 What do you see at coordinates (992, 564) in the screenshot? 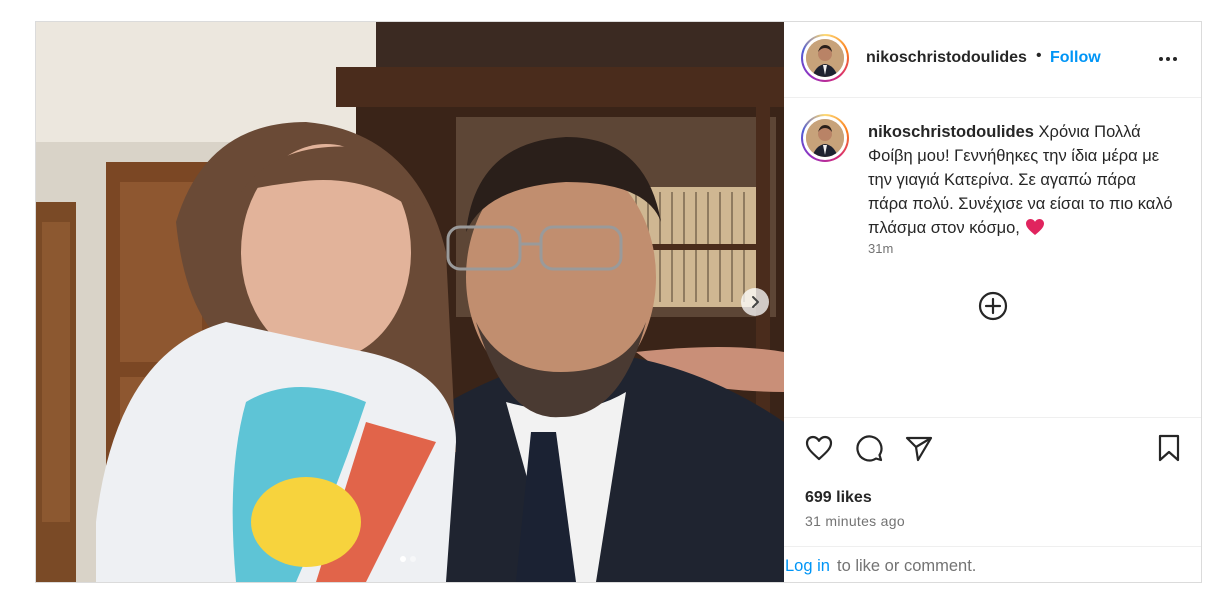
I see `login-prompt: Log in to like or comment.` at bounding box center [992, 564].